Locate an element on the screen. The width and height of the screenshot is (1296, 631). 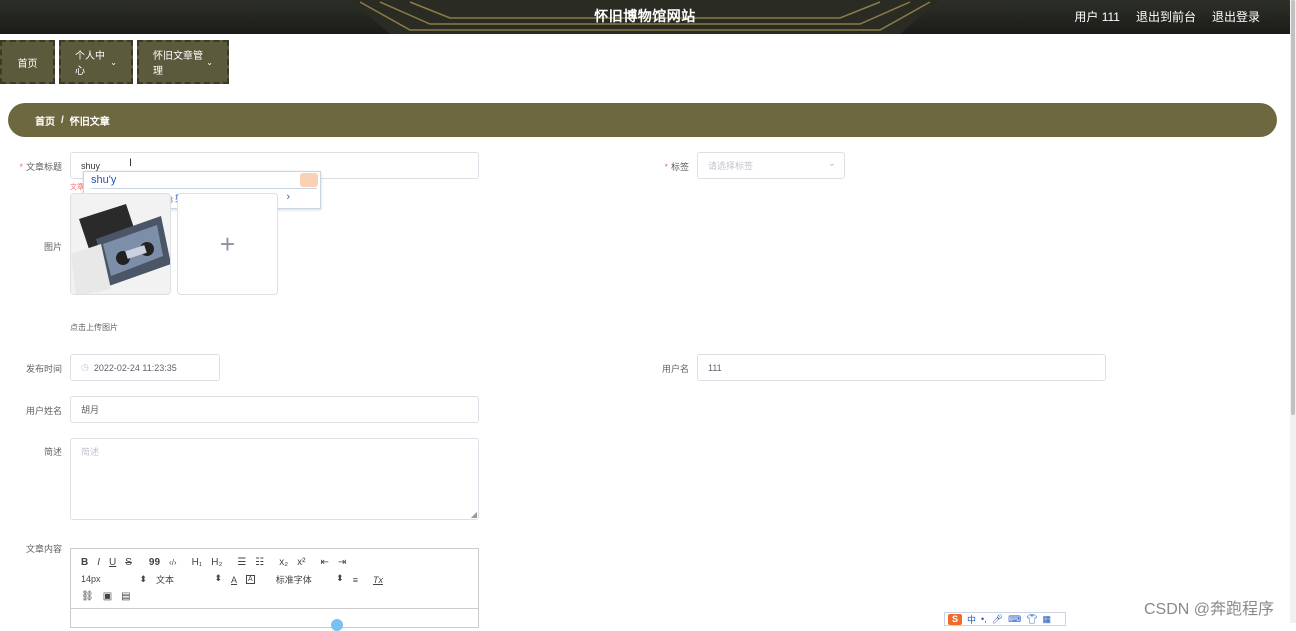
nav-article-management: 怀旧文章管理 ⌄ is located at coordinates (183, 62).